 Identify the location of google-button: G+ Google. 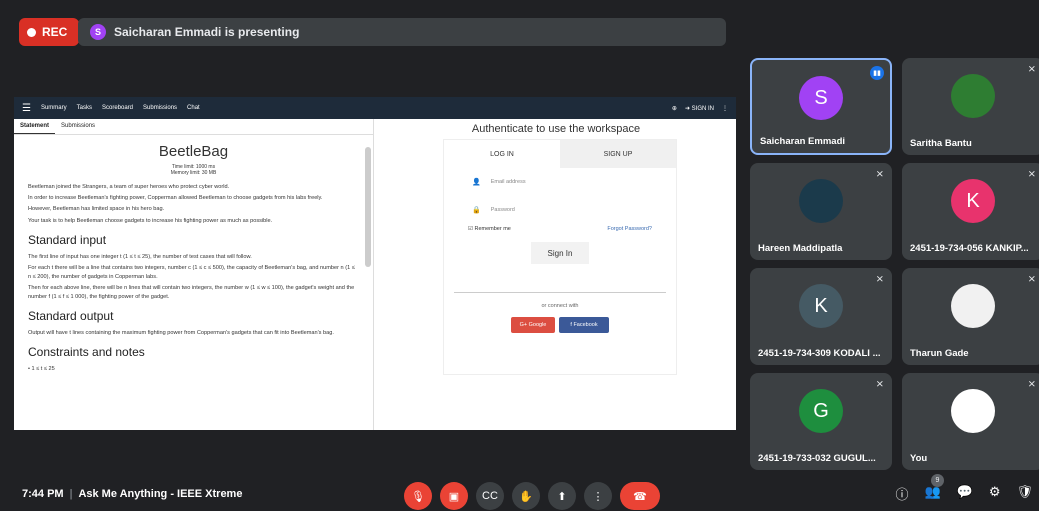
(533, 325).